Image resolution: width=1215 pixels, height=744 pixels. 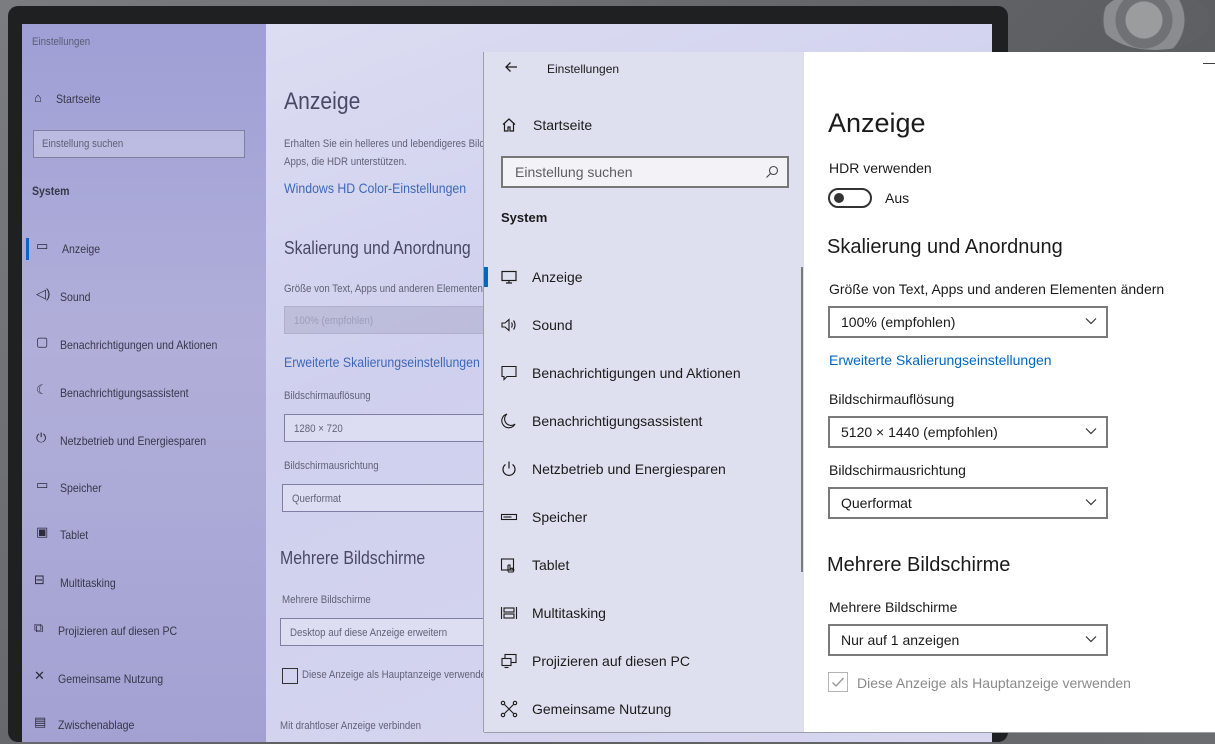 I want to click on bg-window-title: Einstellungen, so click(x=61, y=42).